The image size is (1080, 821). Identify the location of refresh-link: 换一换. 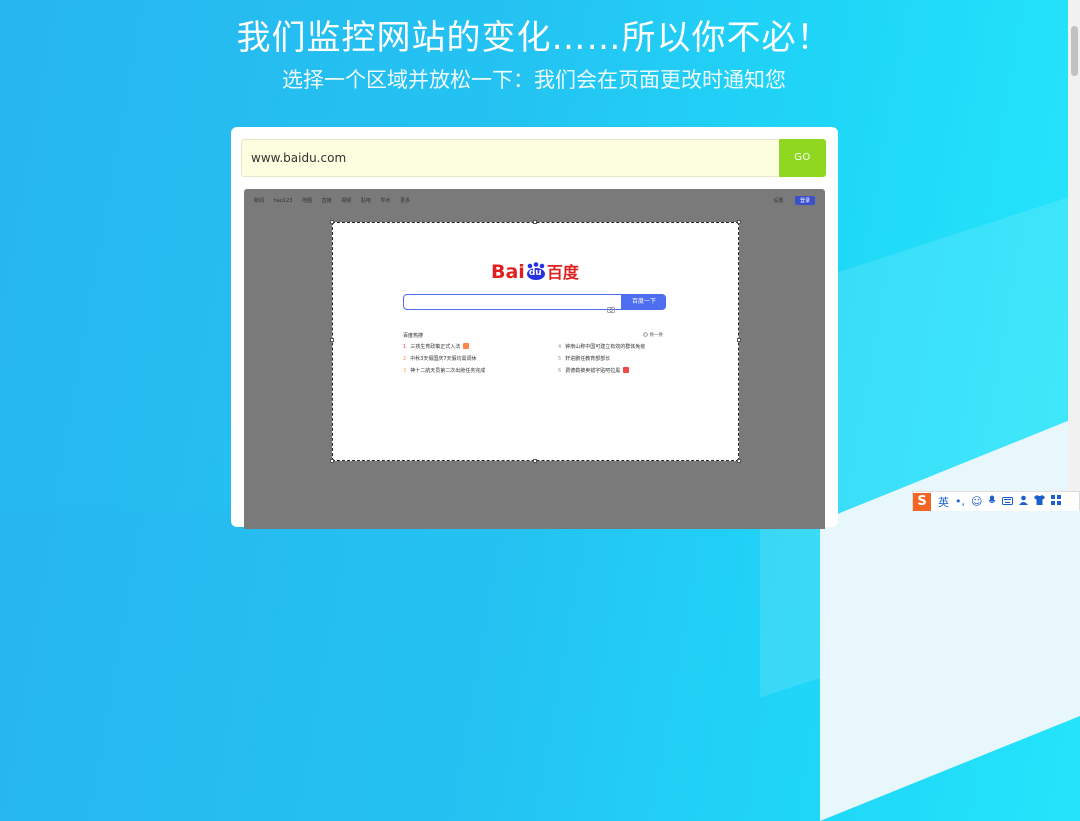
(653, 335).